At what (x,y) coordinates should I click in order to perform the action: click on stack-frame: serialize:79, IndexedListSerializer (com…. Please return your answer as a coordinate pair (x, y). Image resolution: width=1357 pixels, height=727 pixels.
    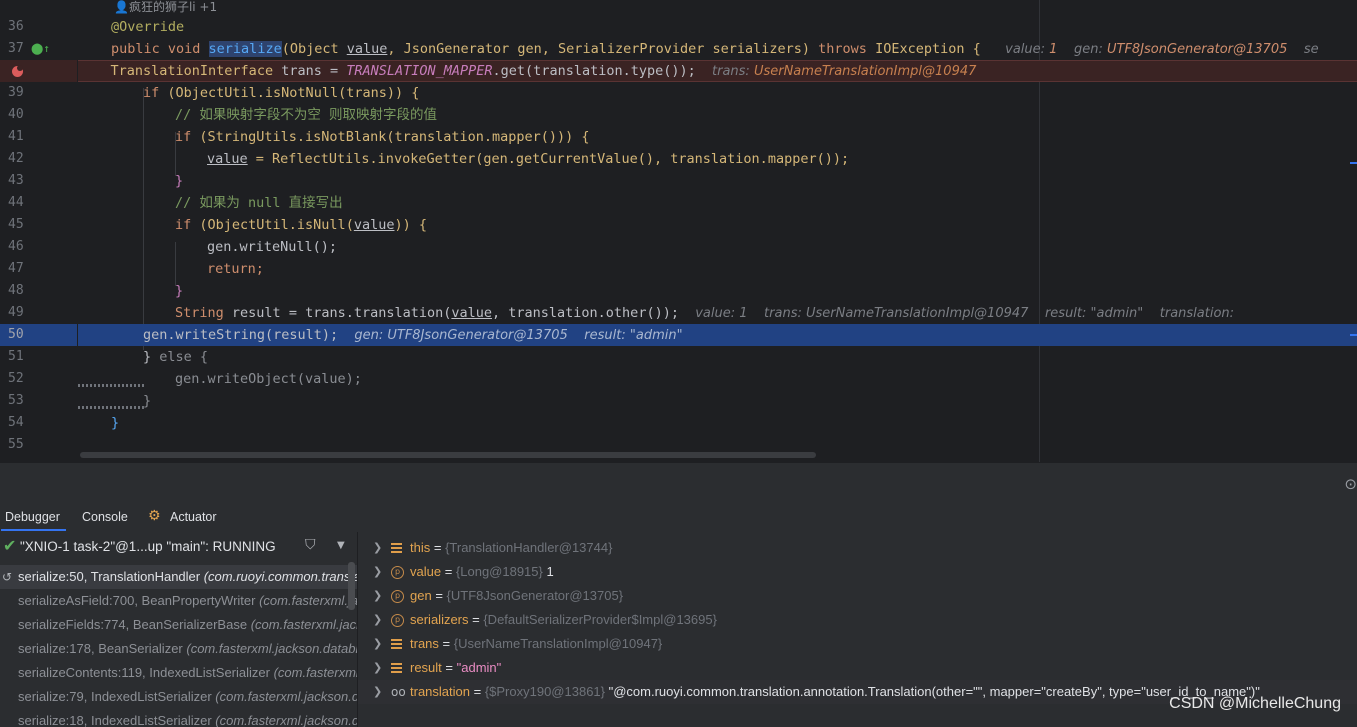
    Looking at the image, I should click on (178, 697).